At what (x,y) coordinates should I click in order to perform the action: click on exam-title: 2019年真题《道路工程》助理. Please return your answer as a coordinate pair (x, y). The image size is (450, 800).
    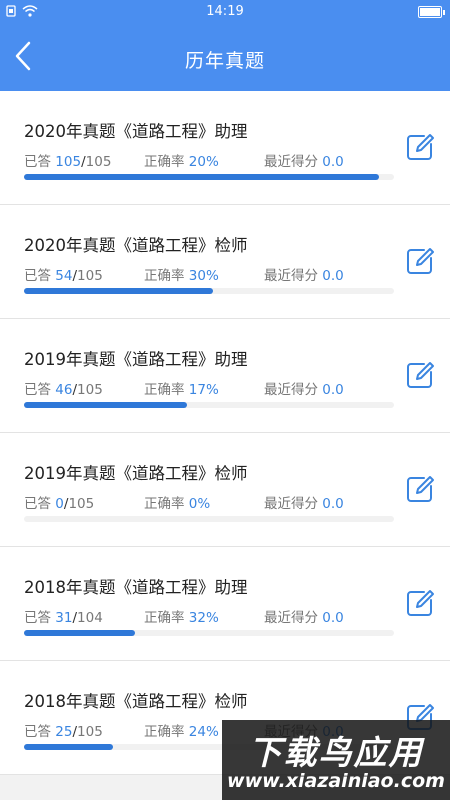
    Looking at the image, I should click on (136, 359).